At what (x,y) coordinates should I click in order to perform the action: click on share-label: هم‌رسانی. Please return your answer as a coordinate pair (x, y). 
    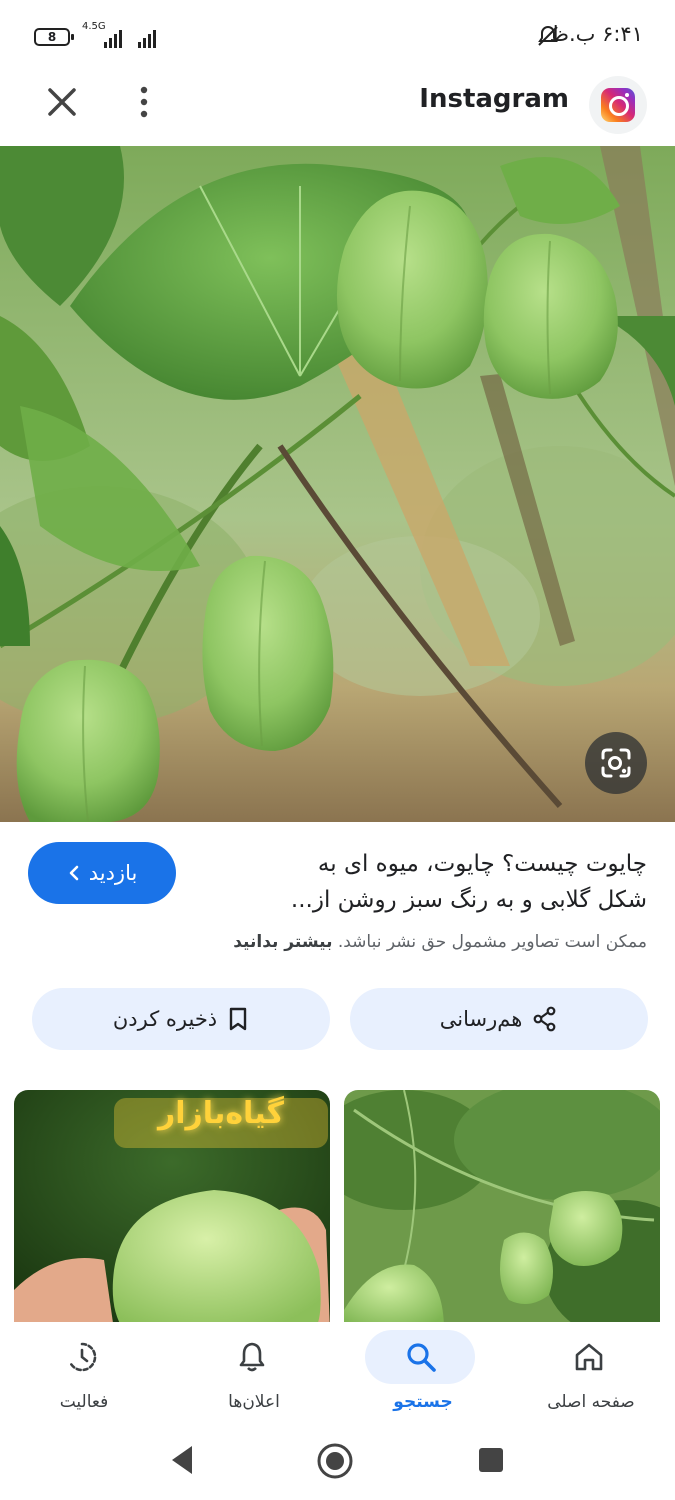
    Looking at the image, I should click on (481, 1019).